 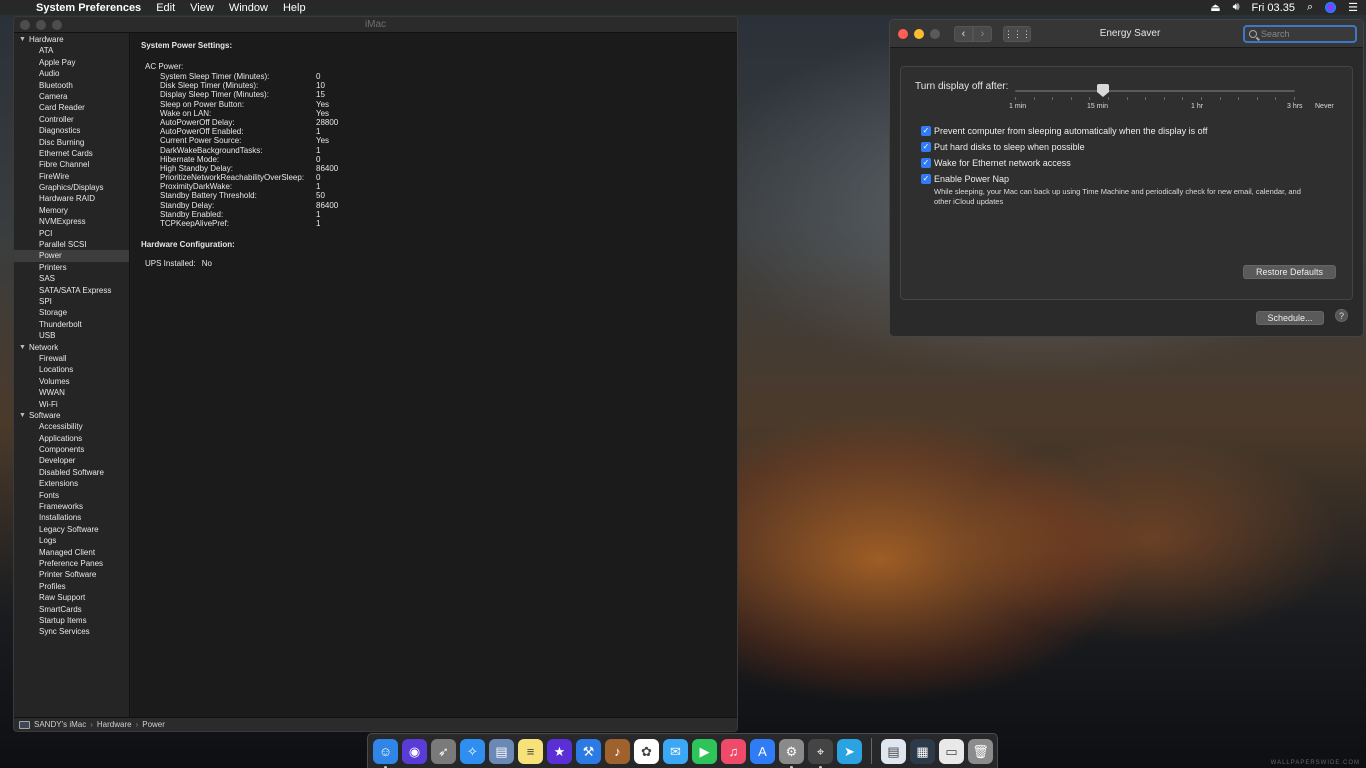 What do you see at coordinates (71, 597) in the screenshot?
I see `sidebar-item-raw-support: Raw Support` at bounding box center [71, 597].